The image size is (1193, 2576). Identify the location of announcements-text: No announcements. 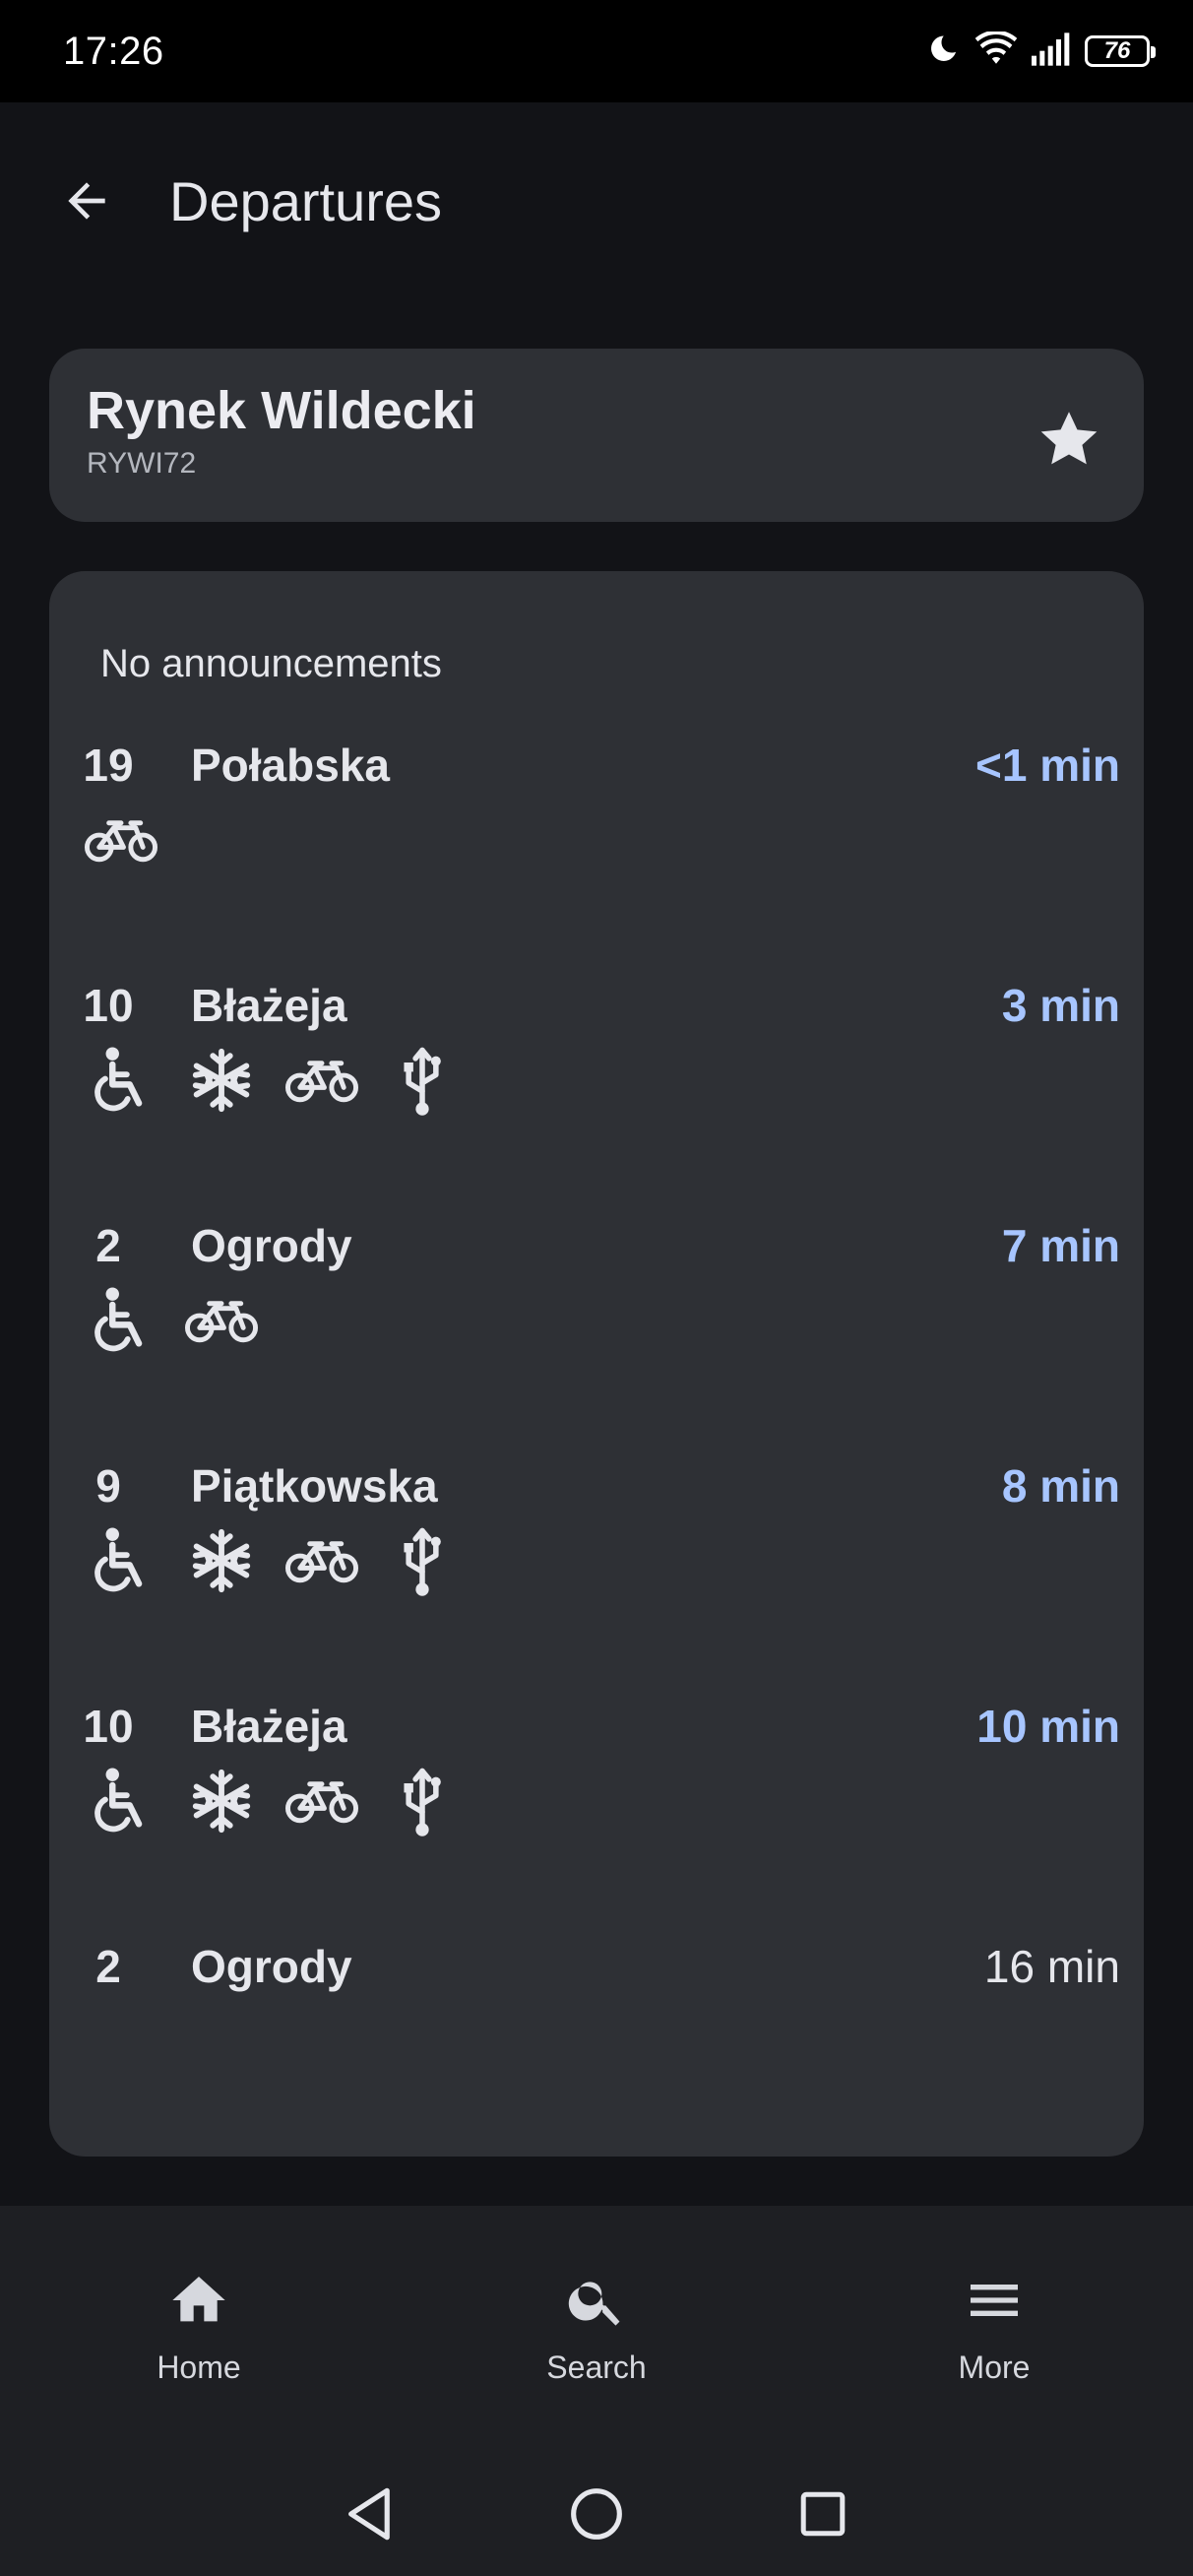
(271, 663).